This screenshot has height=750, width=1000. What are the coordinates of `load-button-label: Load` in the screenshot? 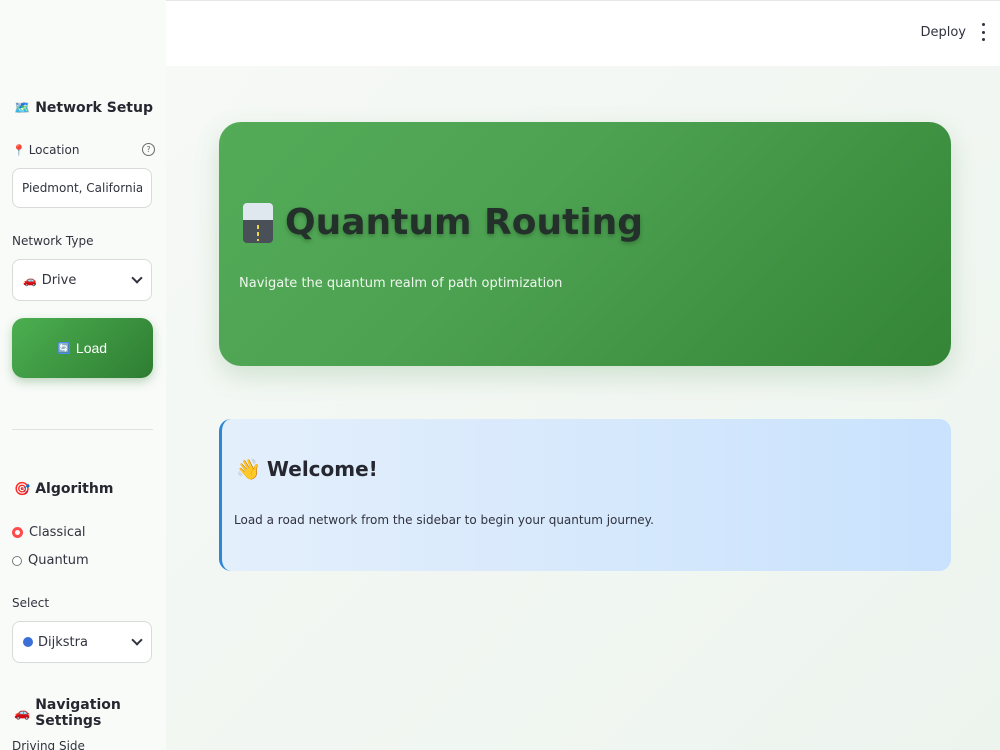 It's located at (91, 348).